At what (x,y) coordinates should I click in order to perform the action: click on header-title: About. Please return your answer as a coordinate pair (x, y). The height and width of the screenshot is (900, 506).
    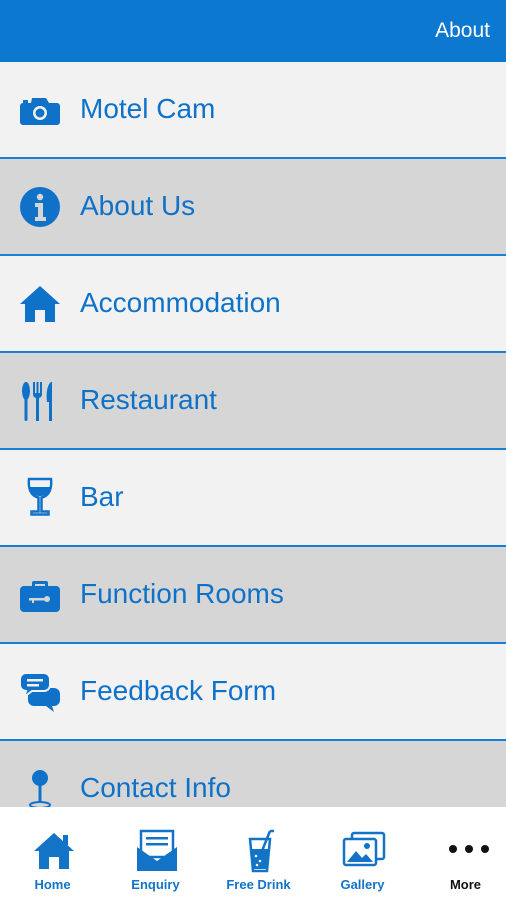
    Looking at the image, I should click on (462, 30).